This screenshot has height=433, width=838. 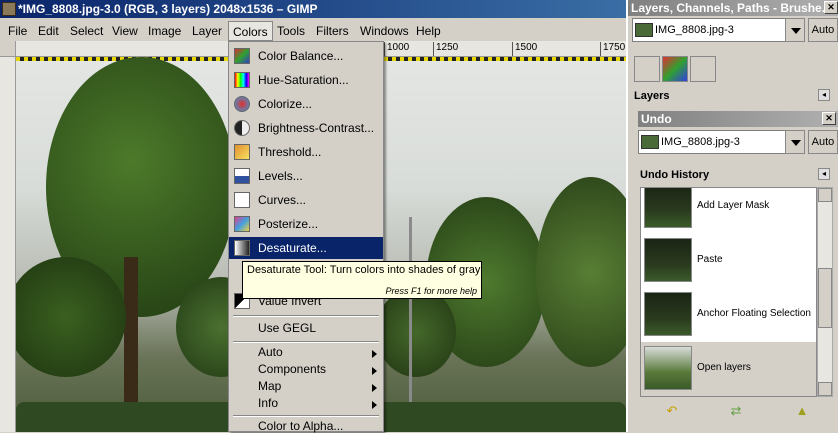 What do you see at coordinates (656, 119) in the screenshot?
I see `undo-title: Undo` at bounding box center [656, 119].